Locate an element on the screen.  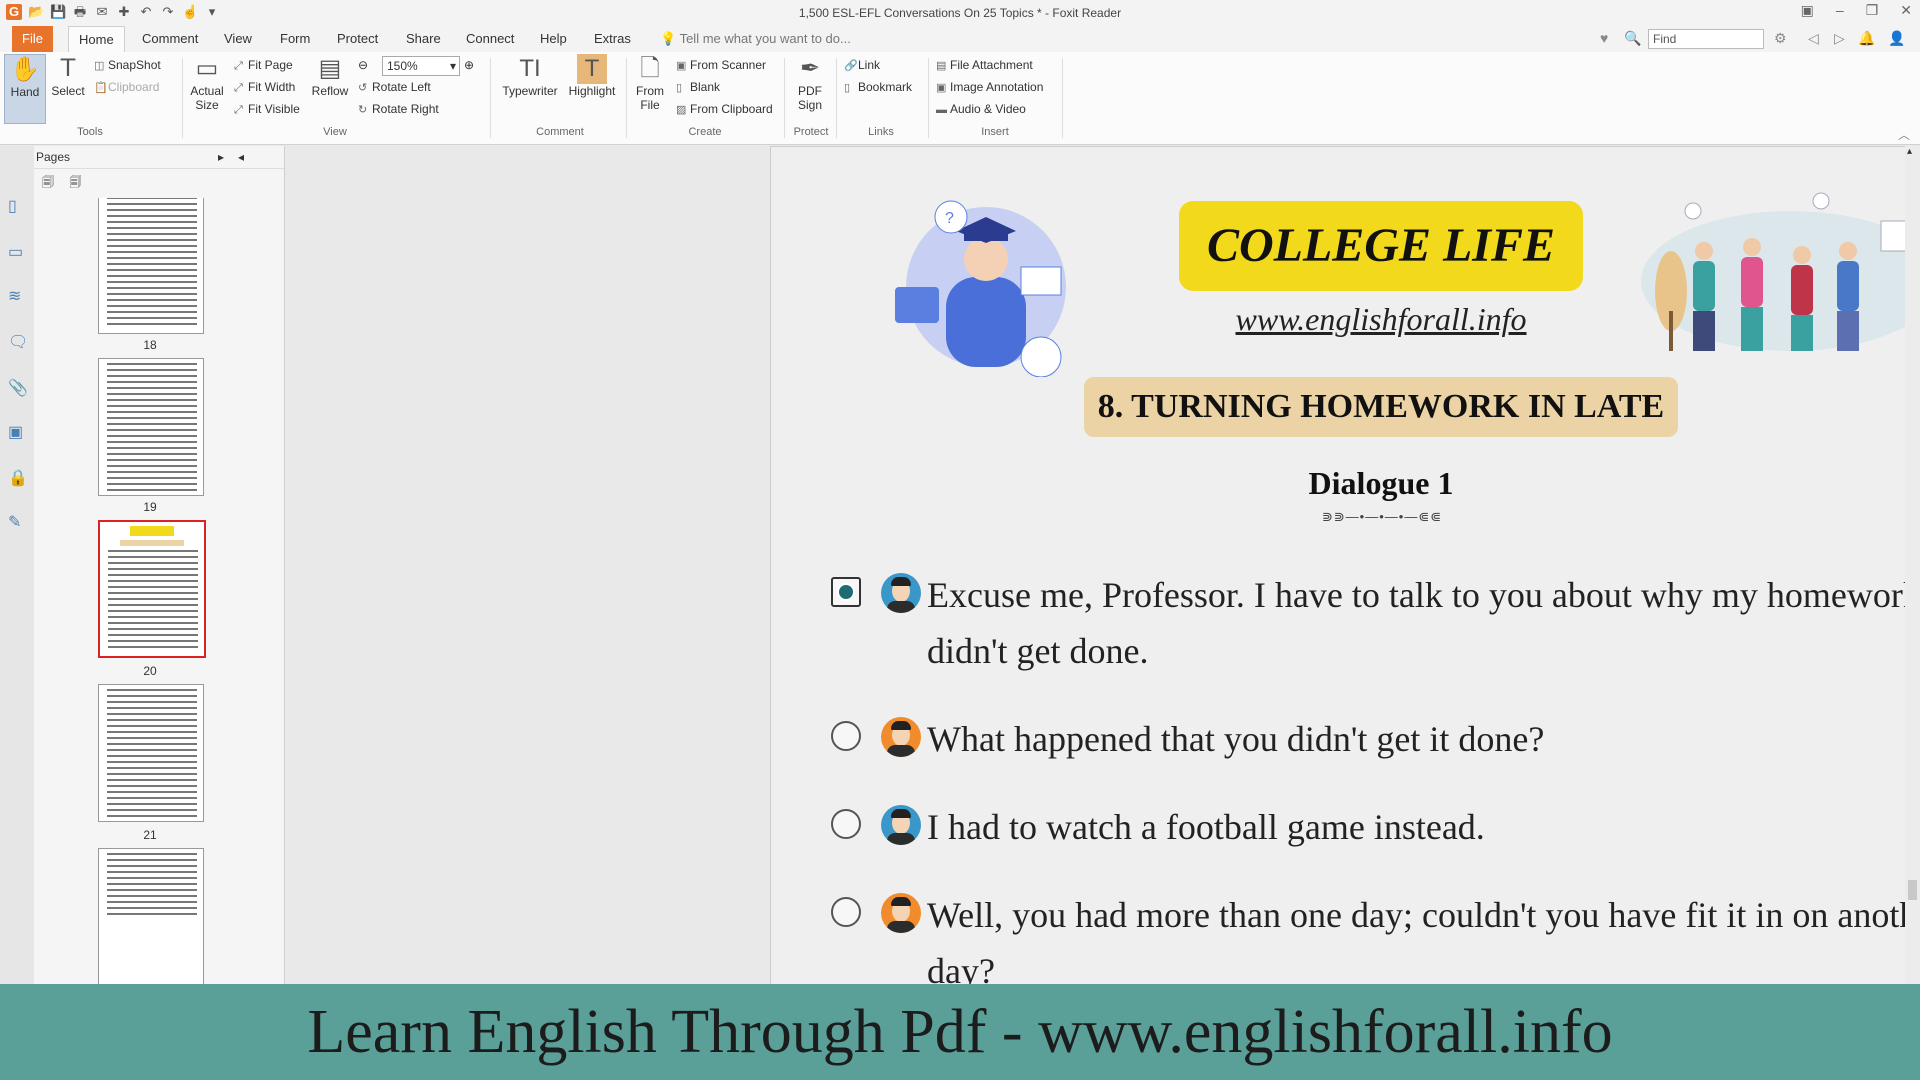
zoom-out-icon: ⊖ is located at coordinates (363, 65).